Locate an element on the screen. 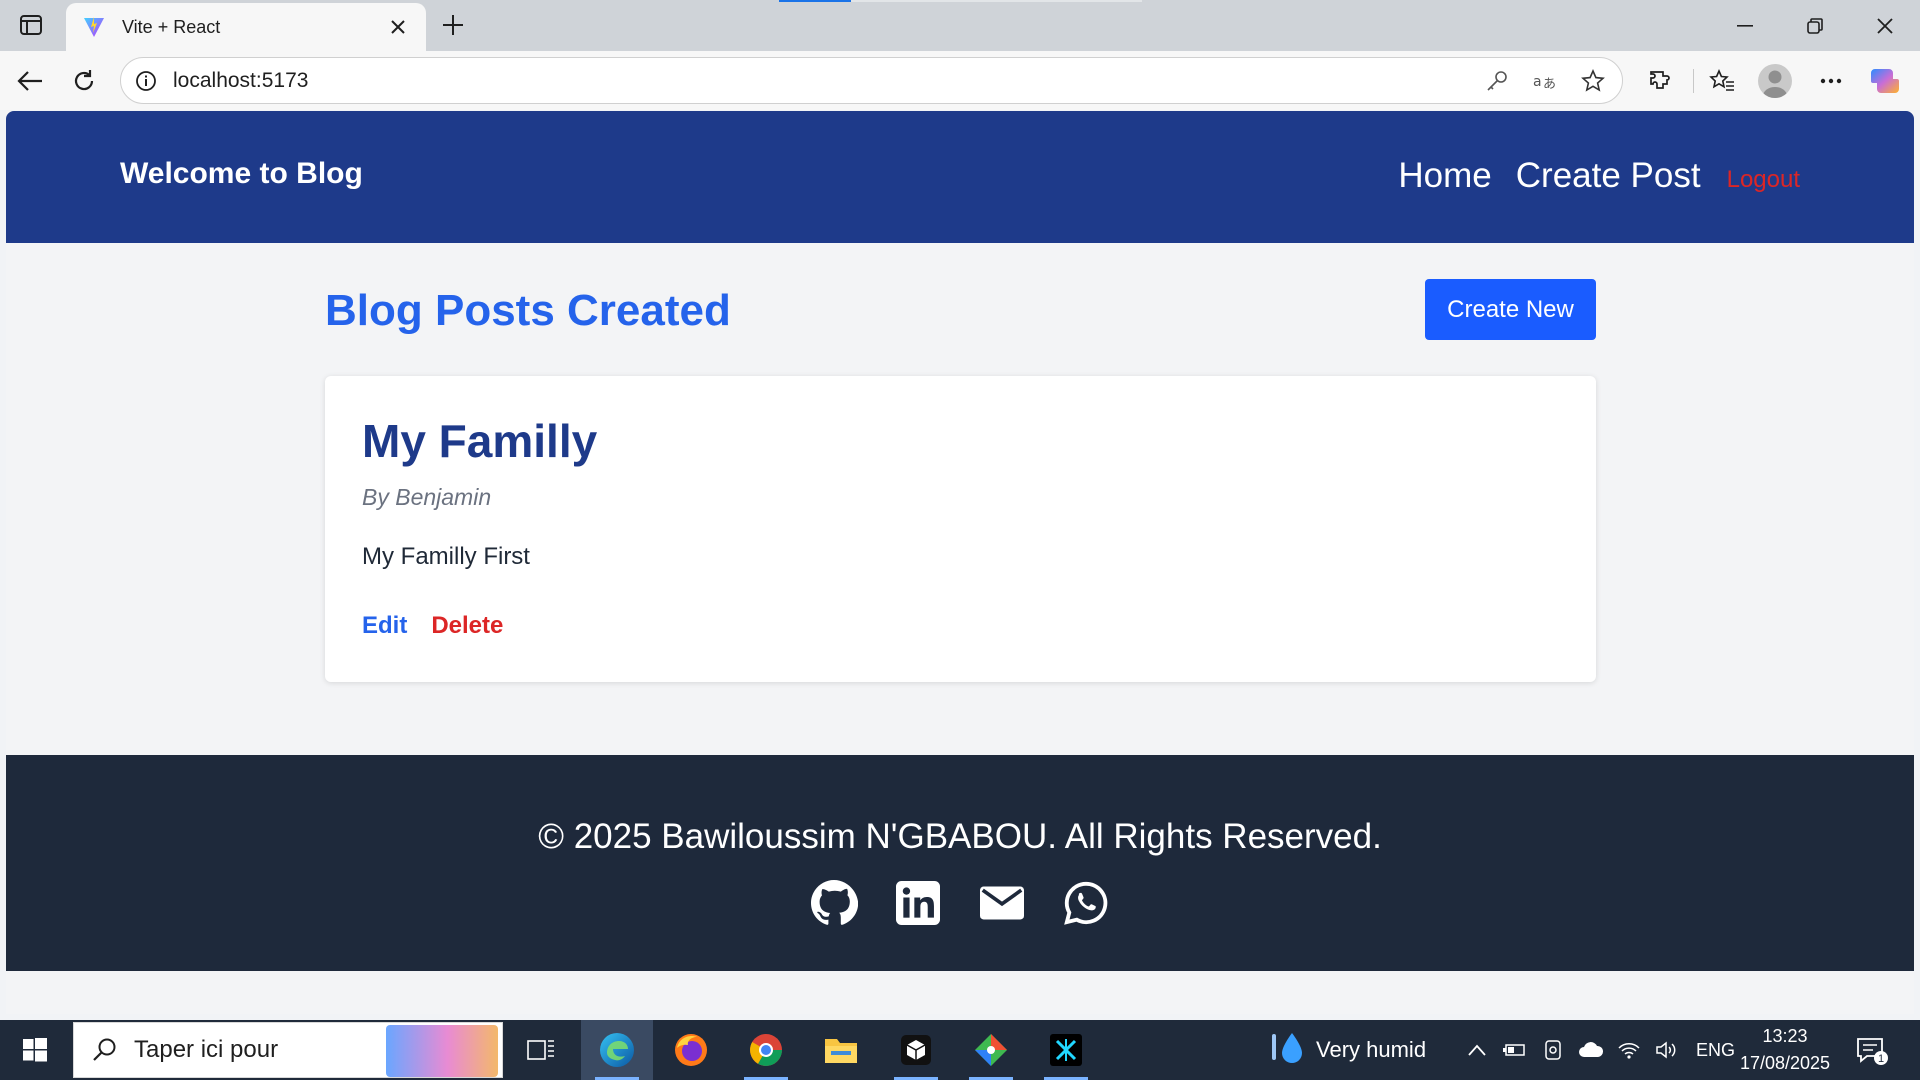  tab-title: Vite + React is located at coordinates (171, 26).